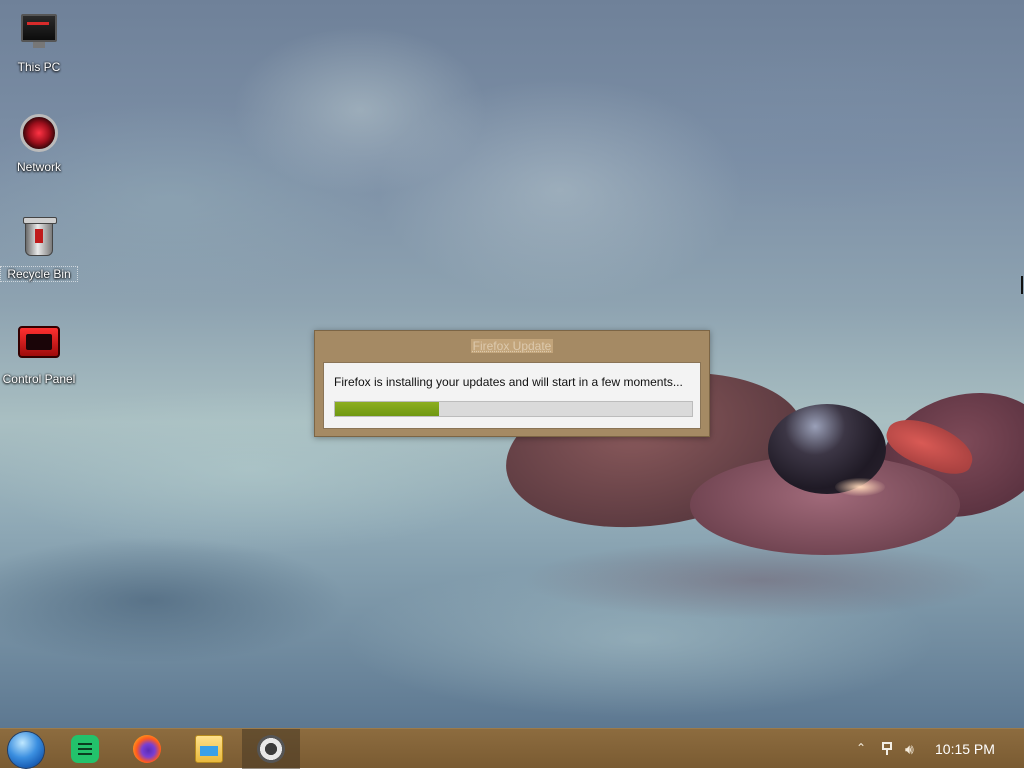  Describe the element at coordinates (513, 409) in the screenshot. I see `update-progress-bar` at that location.